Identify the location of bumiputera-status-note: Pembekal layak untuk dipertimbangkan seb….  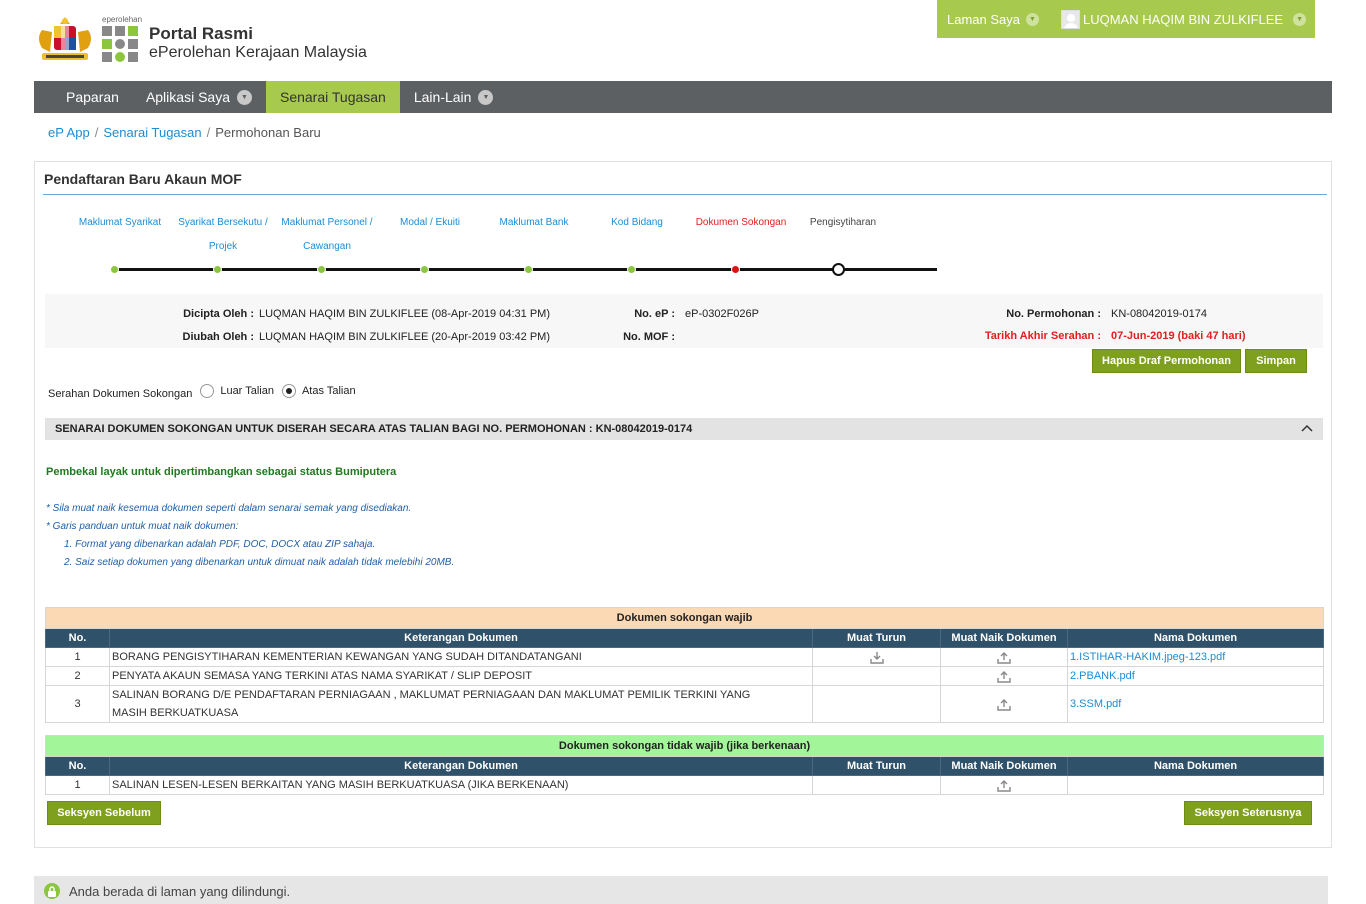
(221, 472).